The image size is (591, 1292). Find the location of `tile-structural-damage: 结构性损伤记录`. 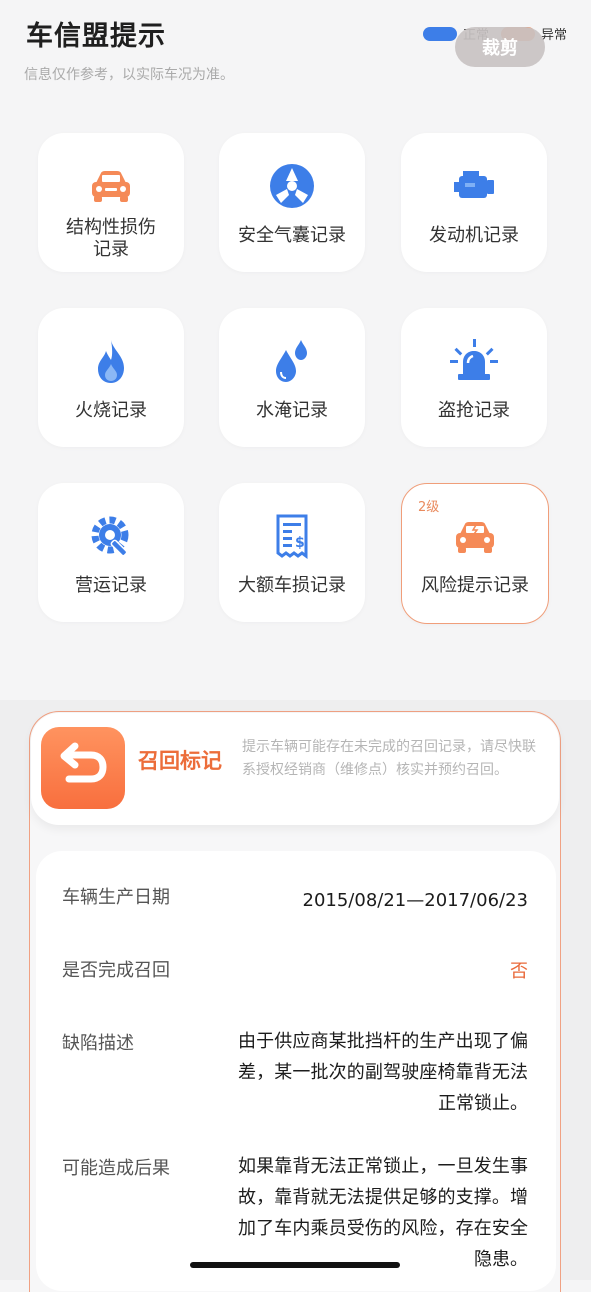

tile-structural-damage: 结构性损伤记录 is located at coordinates (111, 202).